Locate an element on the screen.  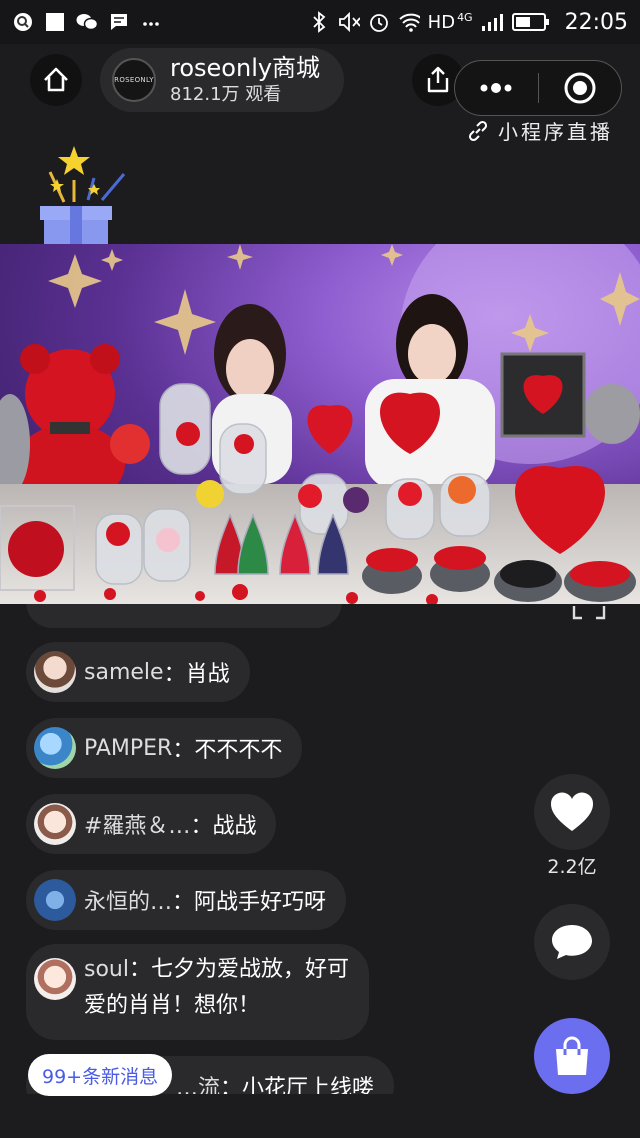
close-button is located at coordinates (580, 88).